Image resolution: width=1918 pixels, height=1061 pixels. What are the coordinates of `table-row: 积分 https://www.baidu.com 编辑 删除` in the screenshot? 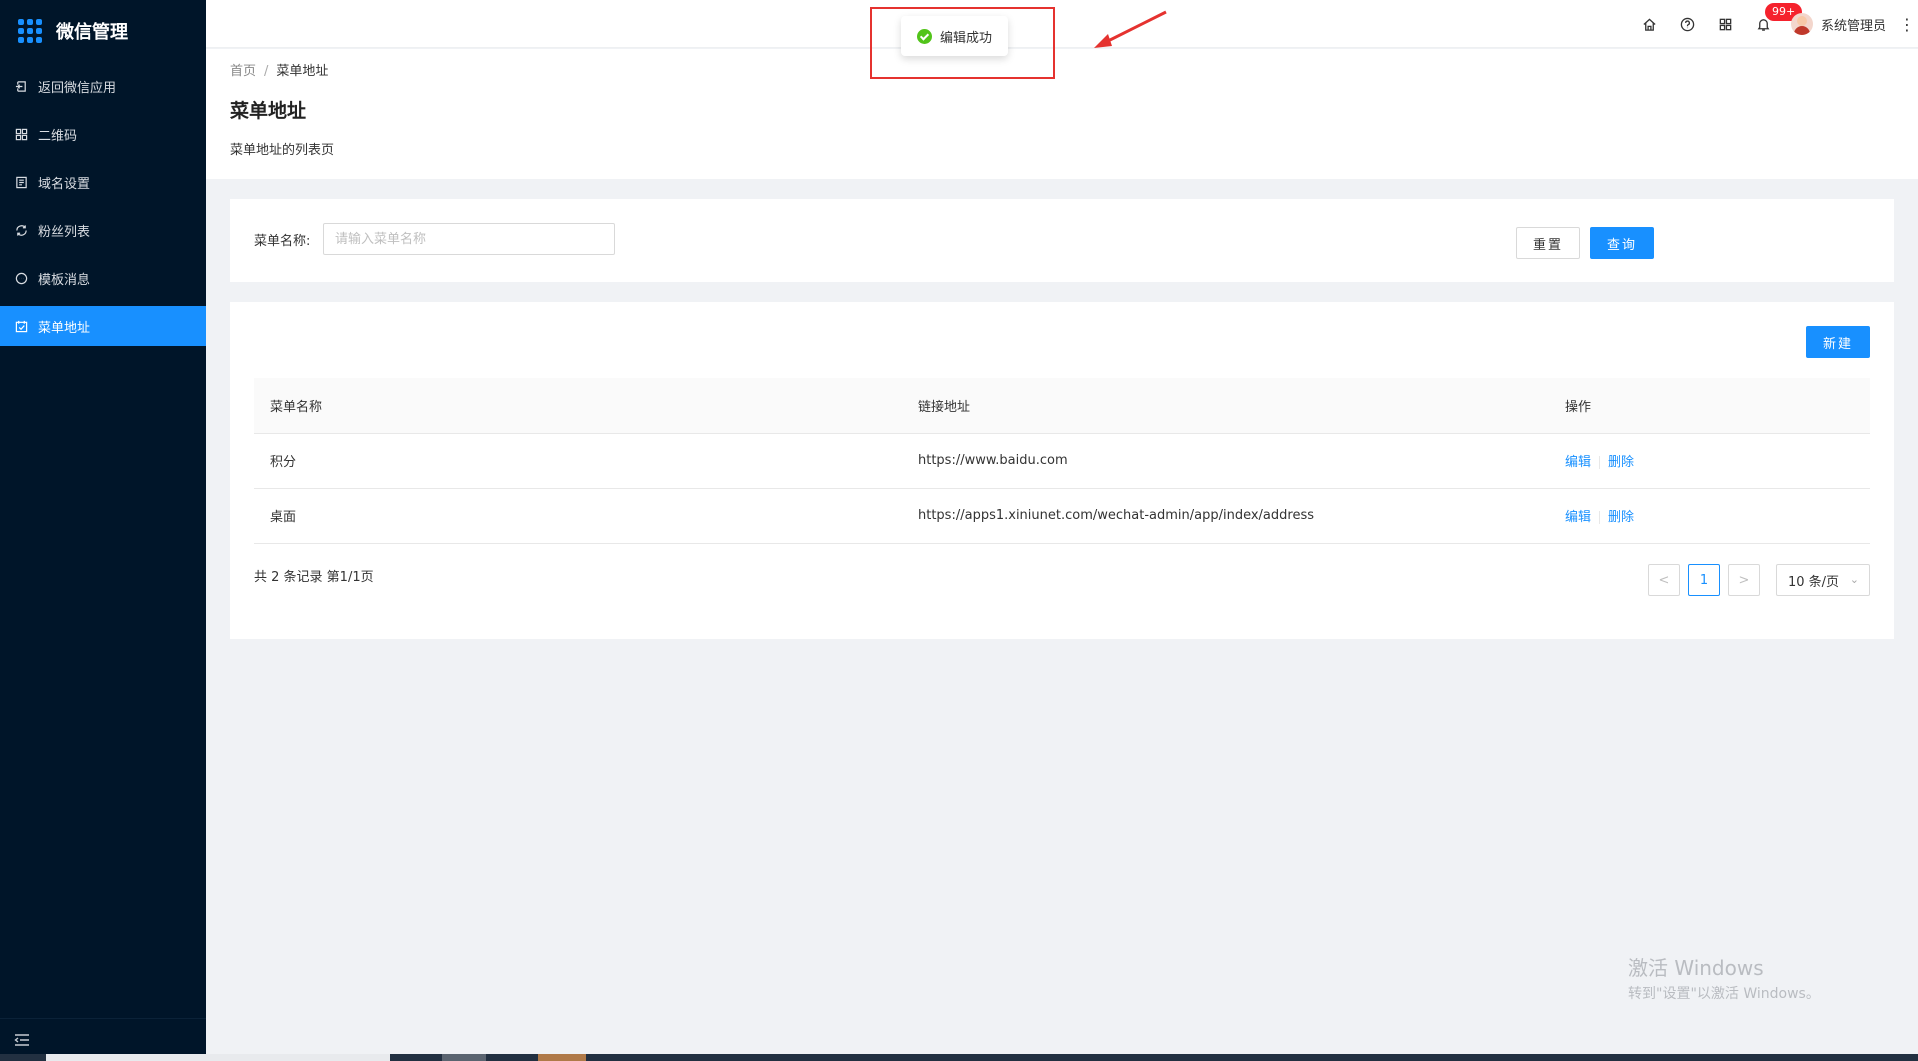 It's located at (1062, 461).